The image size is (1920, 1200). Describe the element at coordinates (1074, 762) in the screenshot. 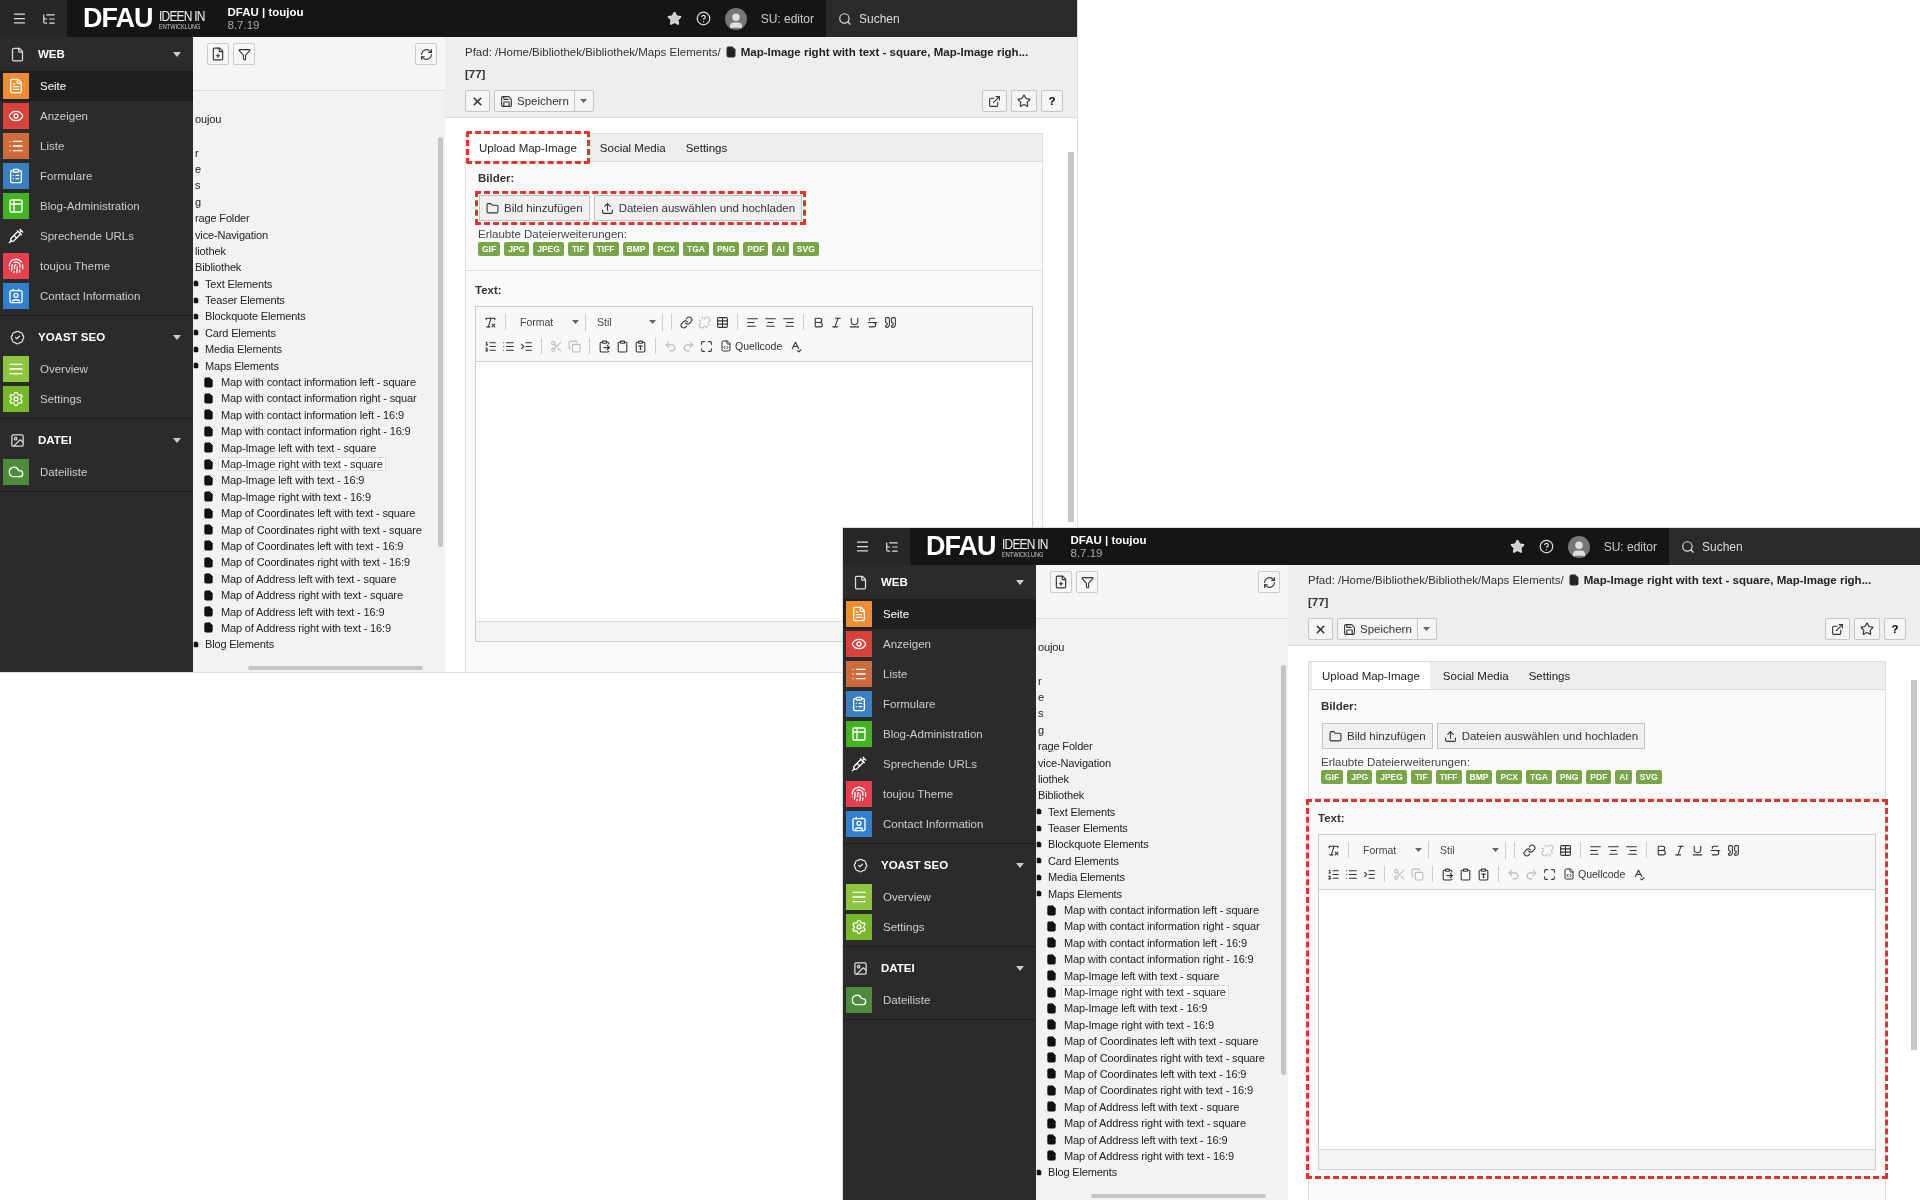

I see `tree-item: vice-Navigation` at that location.